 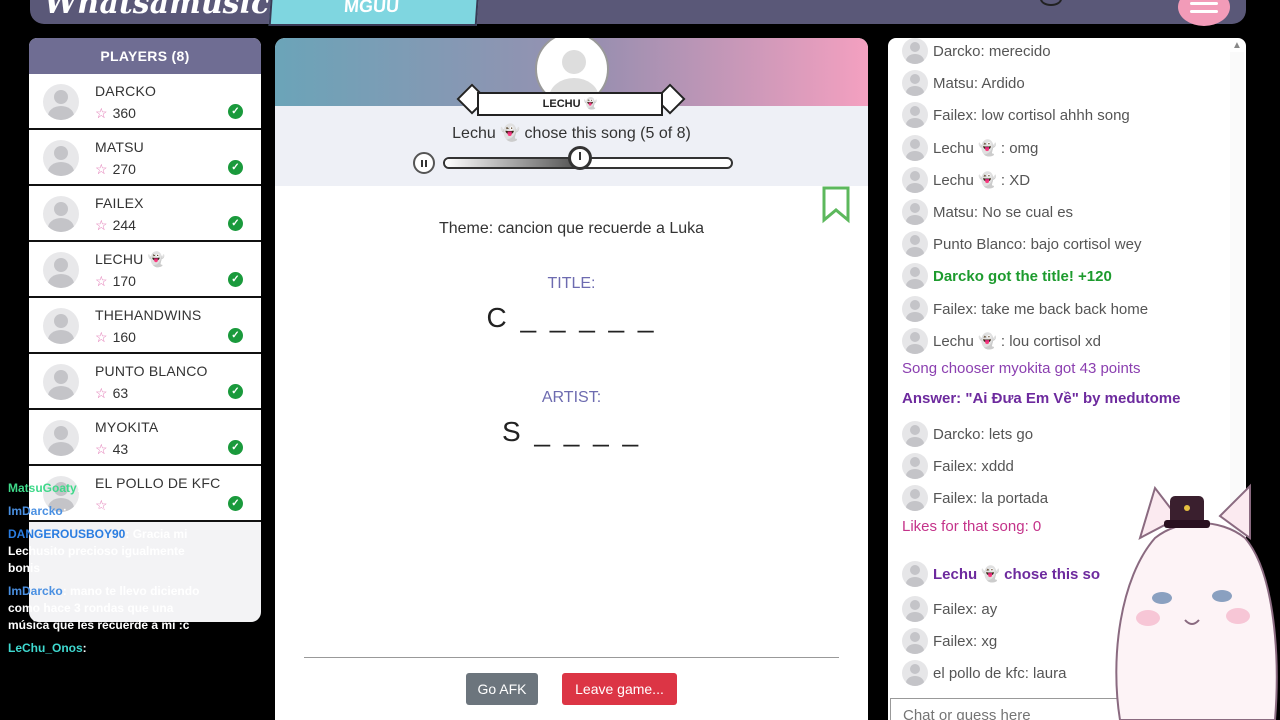 I want to click on chat-input, so click(x=1010, y=709).